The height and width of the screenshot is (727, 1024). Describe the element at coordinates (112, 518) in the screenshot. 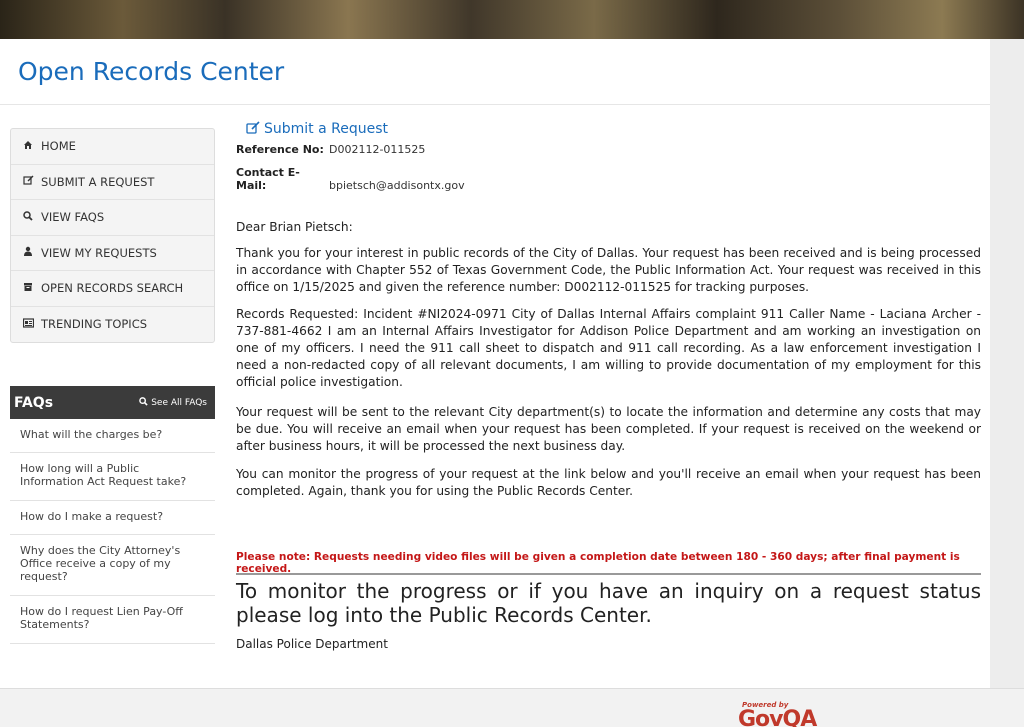

I see `faq-item: How do I make a request?` at that location.